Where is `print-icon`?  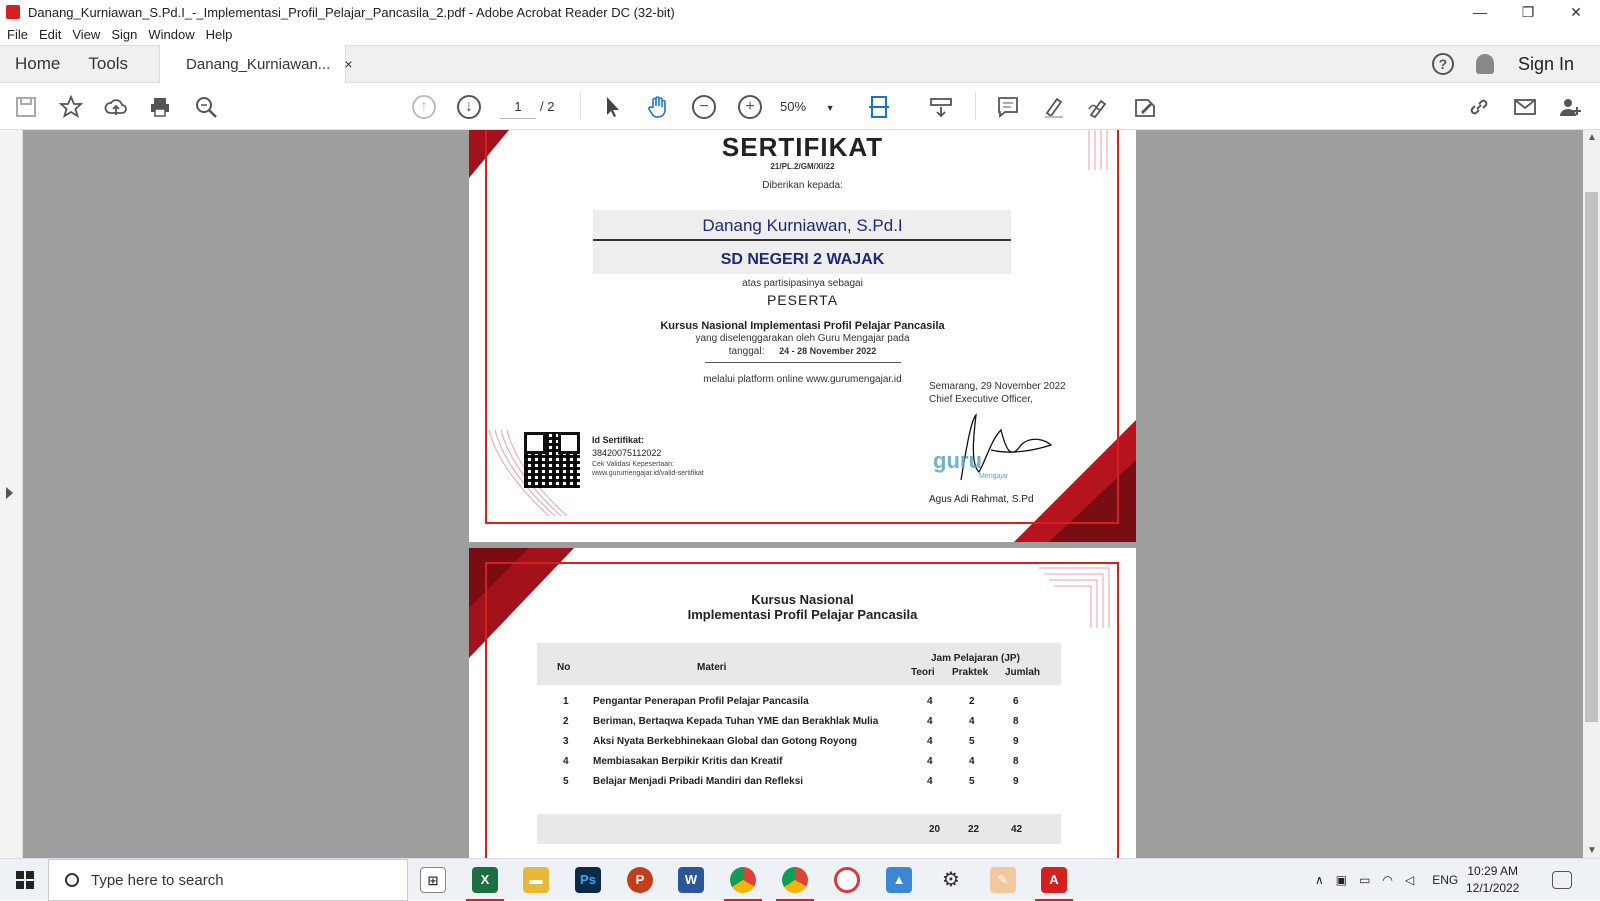 print-icon is located at coordinates (160, 107).